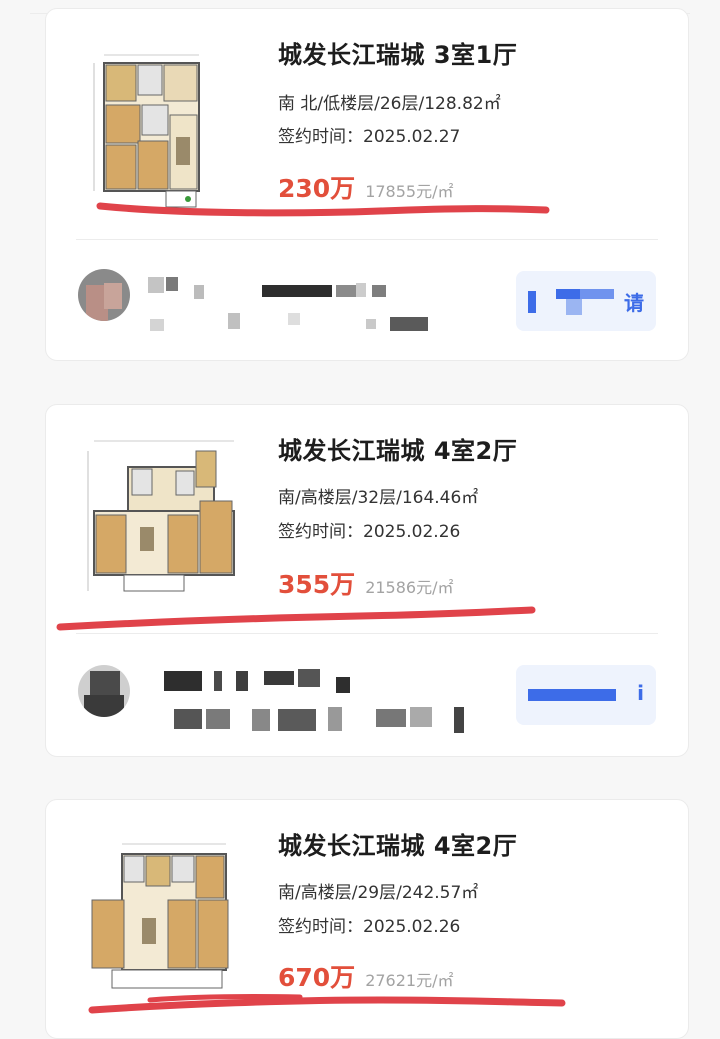 This screenshot has height=1039, width=720. Describe the element at coordinates (389, 104) in the screenshot. I see `listing-details: 南 北/低楼层/26层/128.82㎡` at that location.